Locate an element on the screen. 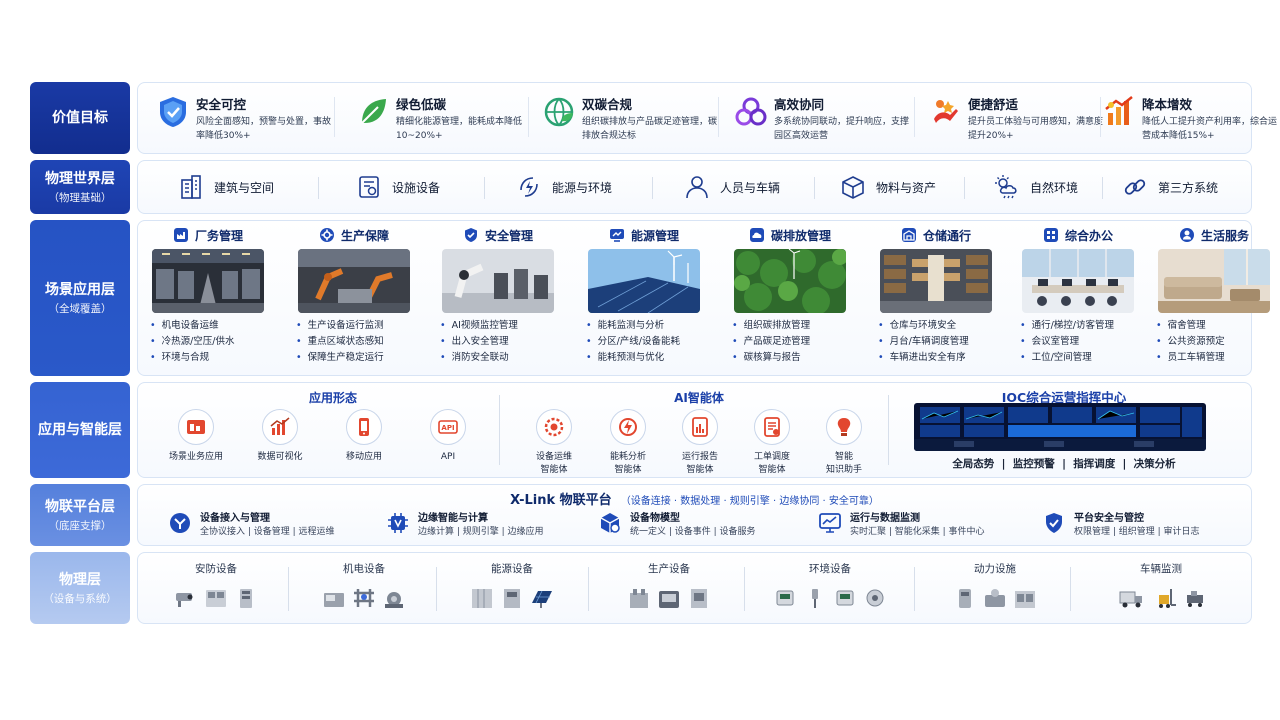 This screenshot has height=720, width=1280. layer-title: 物理层 is located at coordinates (80, 579).